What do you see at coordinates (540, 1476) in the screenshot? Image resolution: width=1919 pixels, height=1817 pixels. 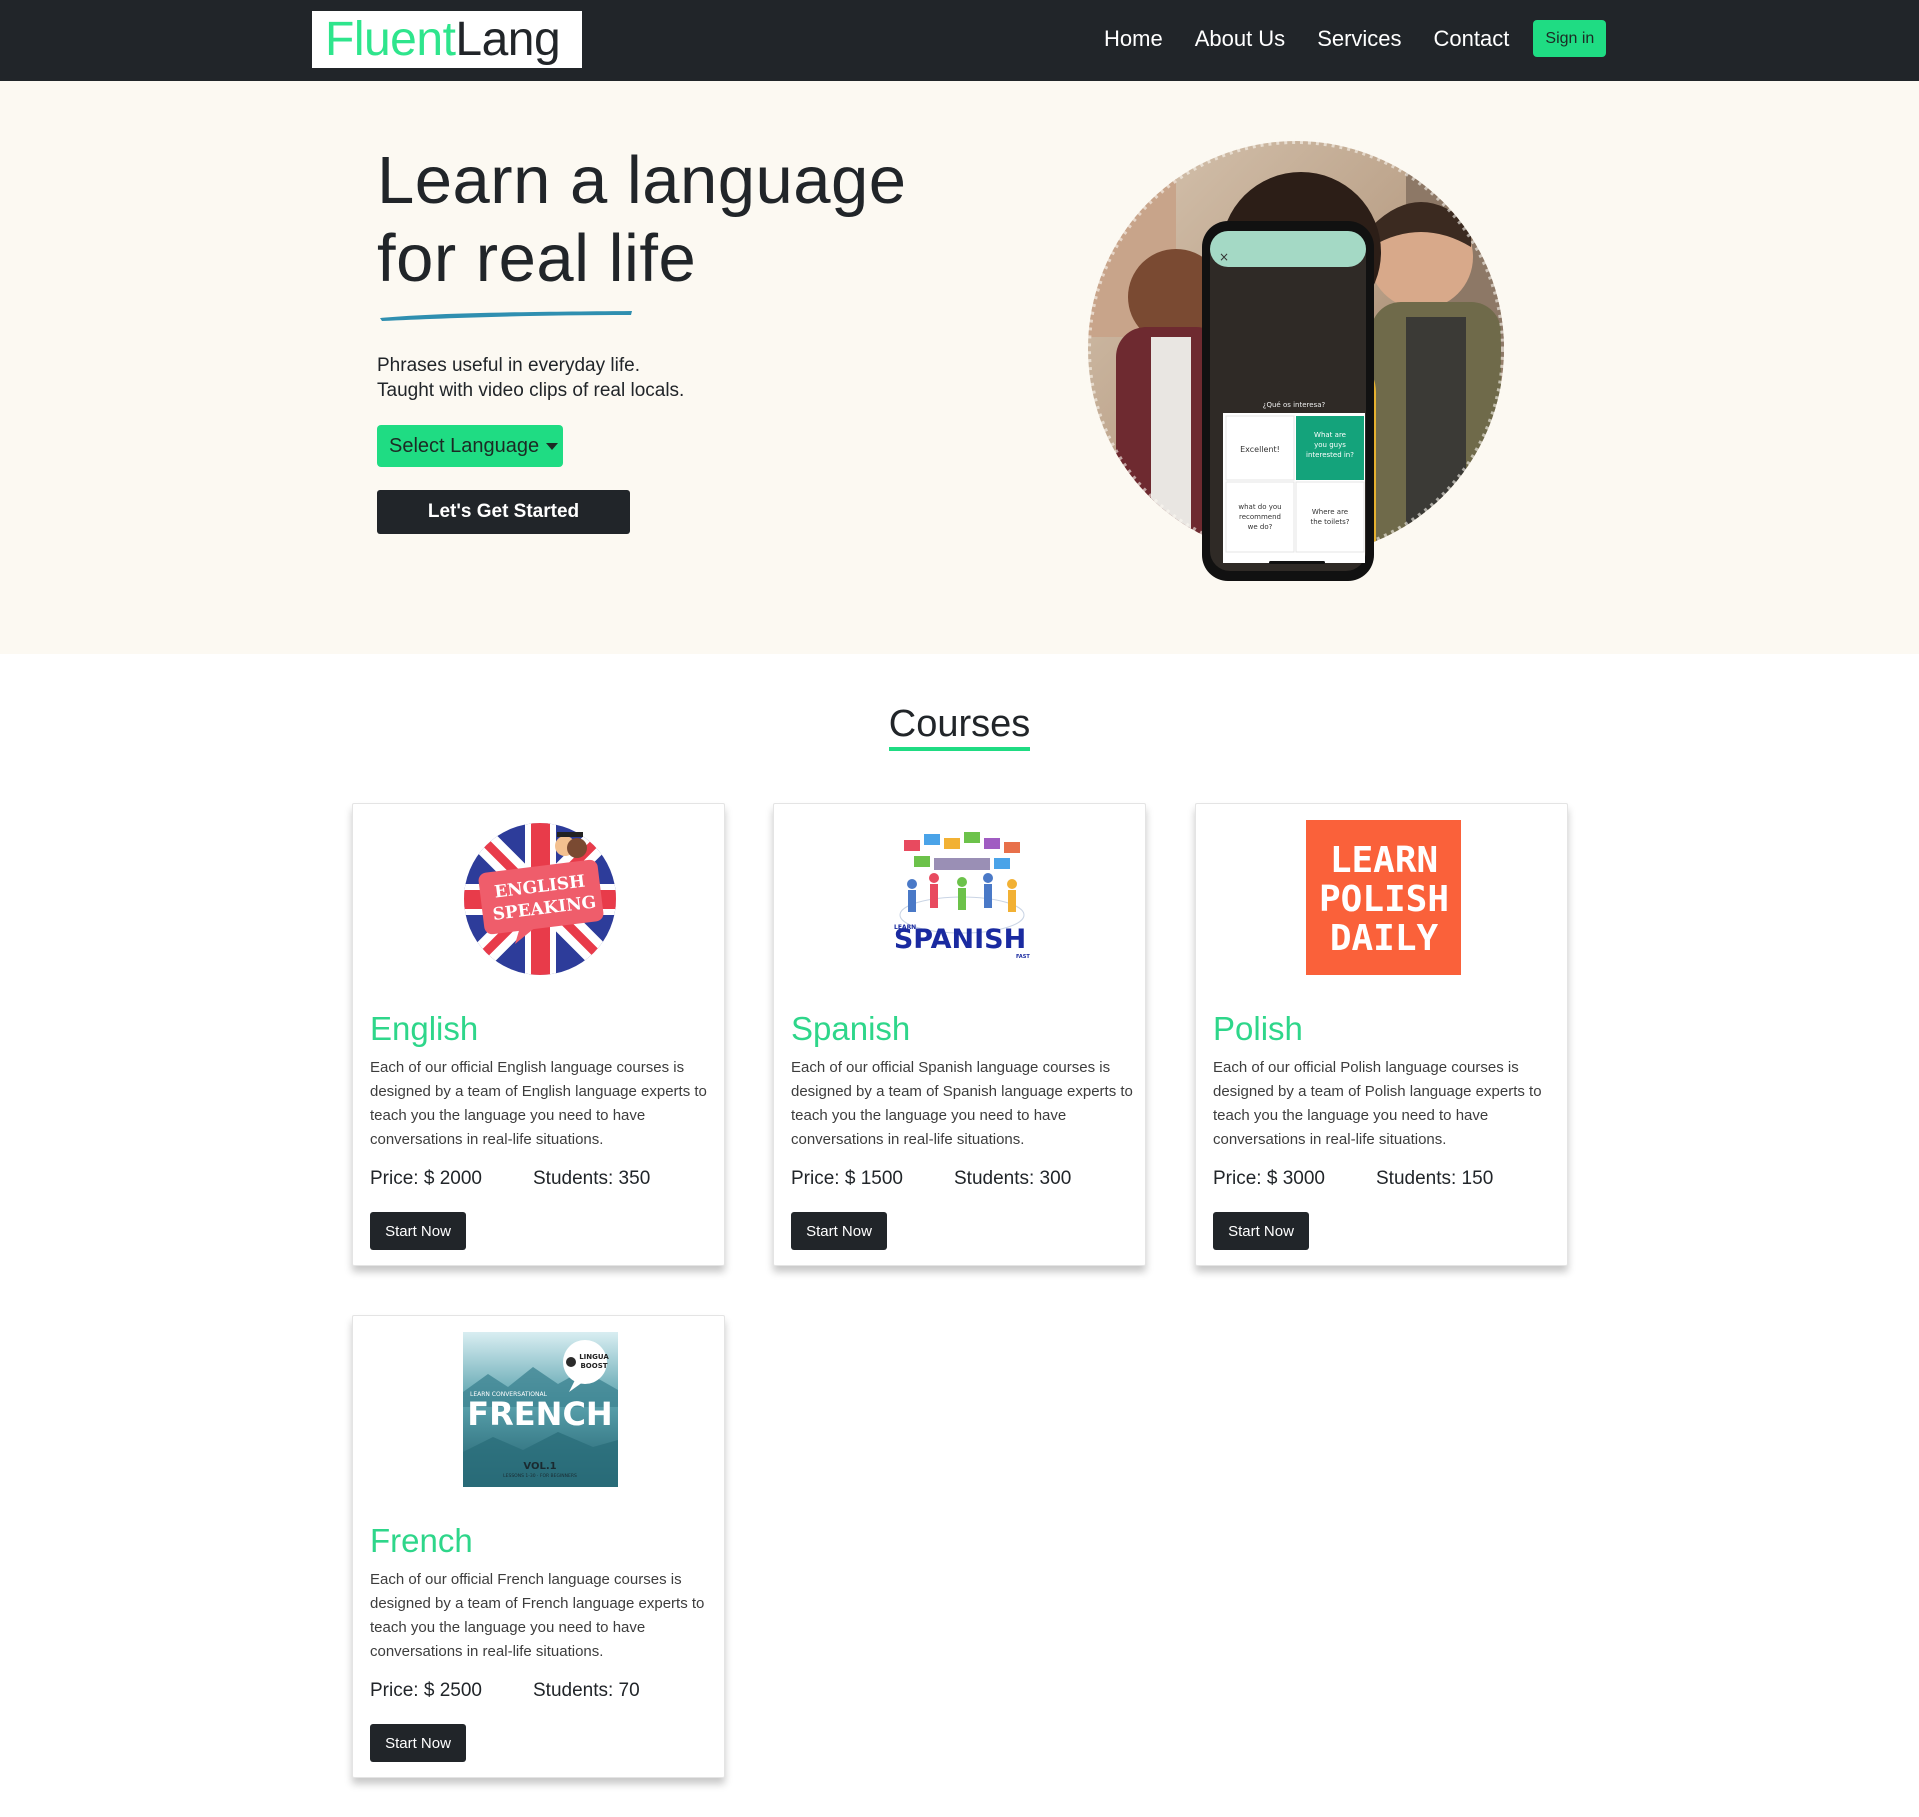 I see `french-thumb-text-6: LESSONS 1-30 · FOR BEGINNERS` at bounding box center [540, 1476].